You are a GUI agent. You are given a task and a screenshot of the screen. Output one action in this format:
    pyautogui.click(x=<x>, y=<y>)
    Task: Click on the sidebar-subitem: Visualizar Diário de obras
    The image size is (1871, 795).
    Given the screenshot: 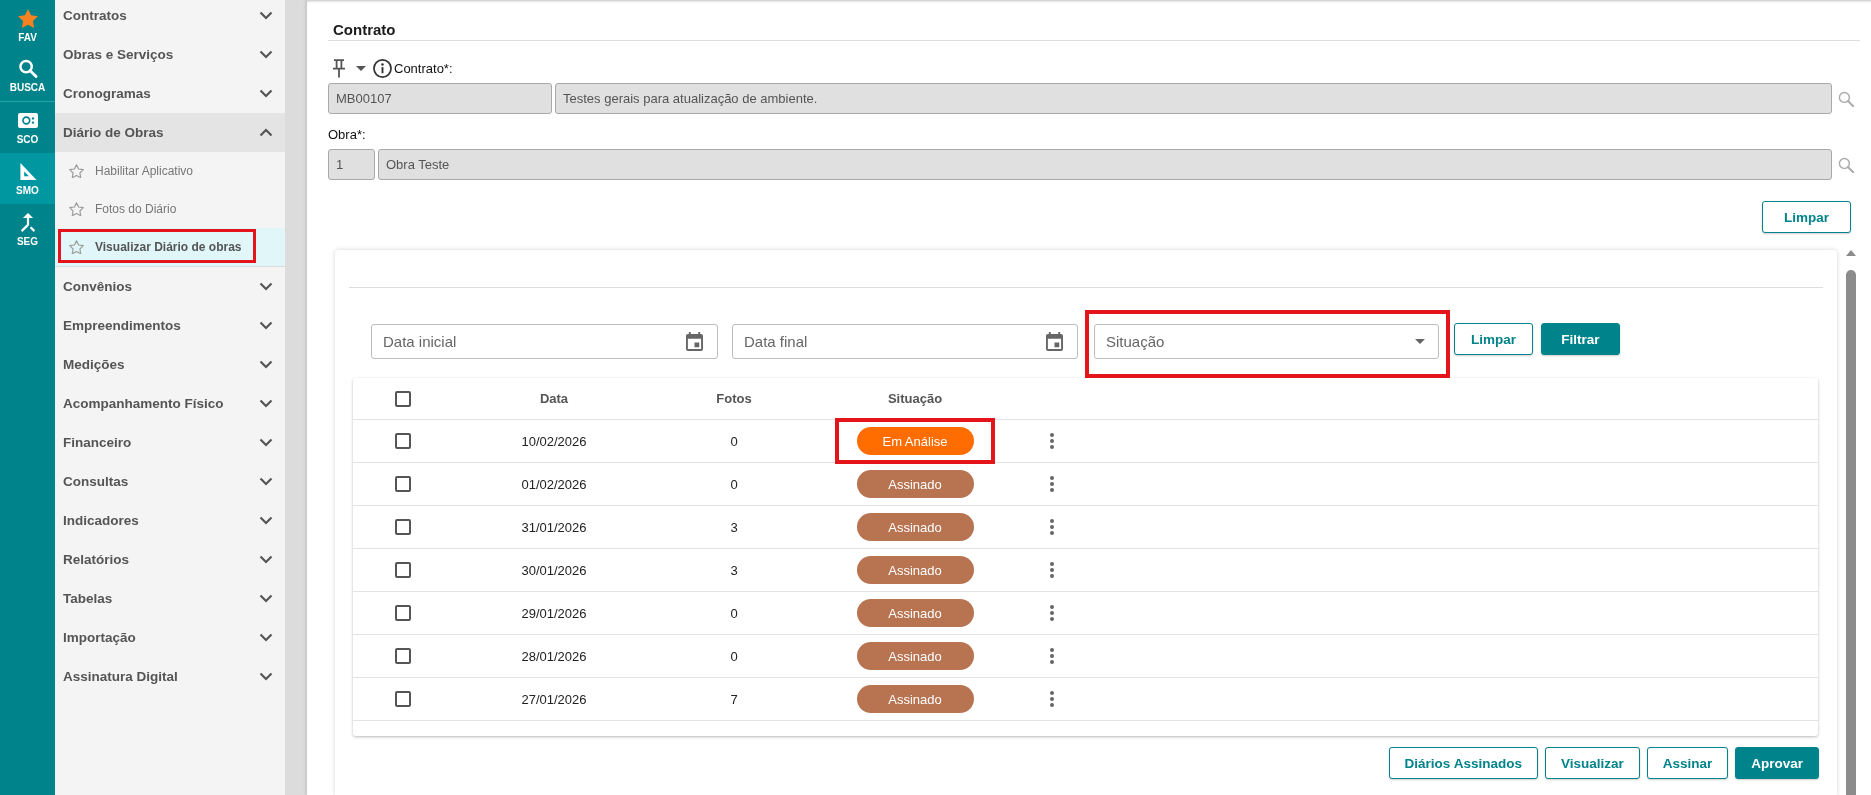 What is the action you would take?
    pyautogui.click(x=170, y=247)
    